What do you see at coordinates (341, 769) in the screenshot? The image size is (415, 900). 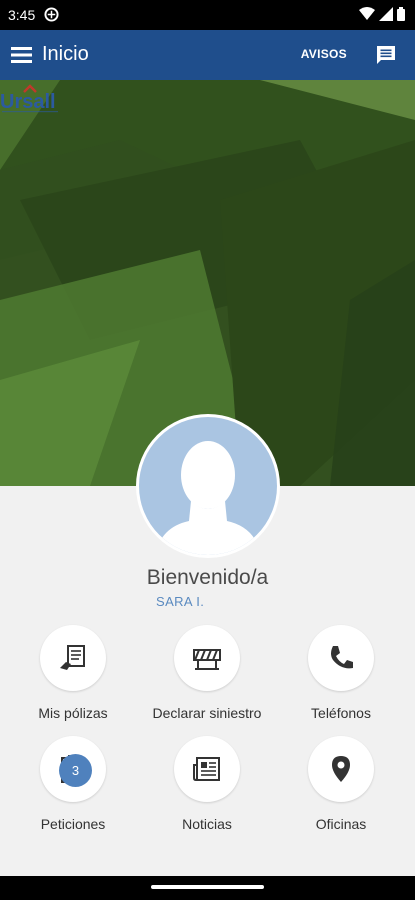 I see `location-pin-icon` at bounding box center [341, 769].